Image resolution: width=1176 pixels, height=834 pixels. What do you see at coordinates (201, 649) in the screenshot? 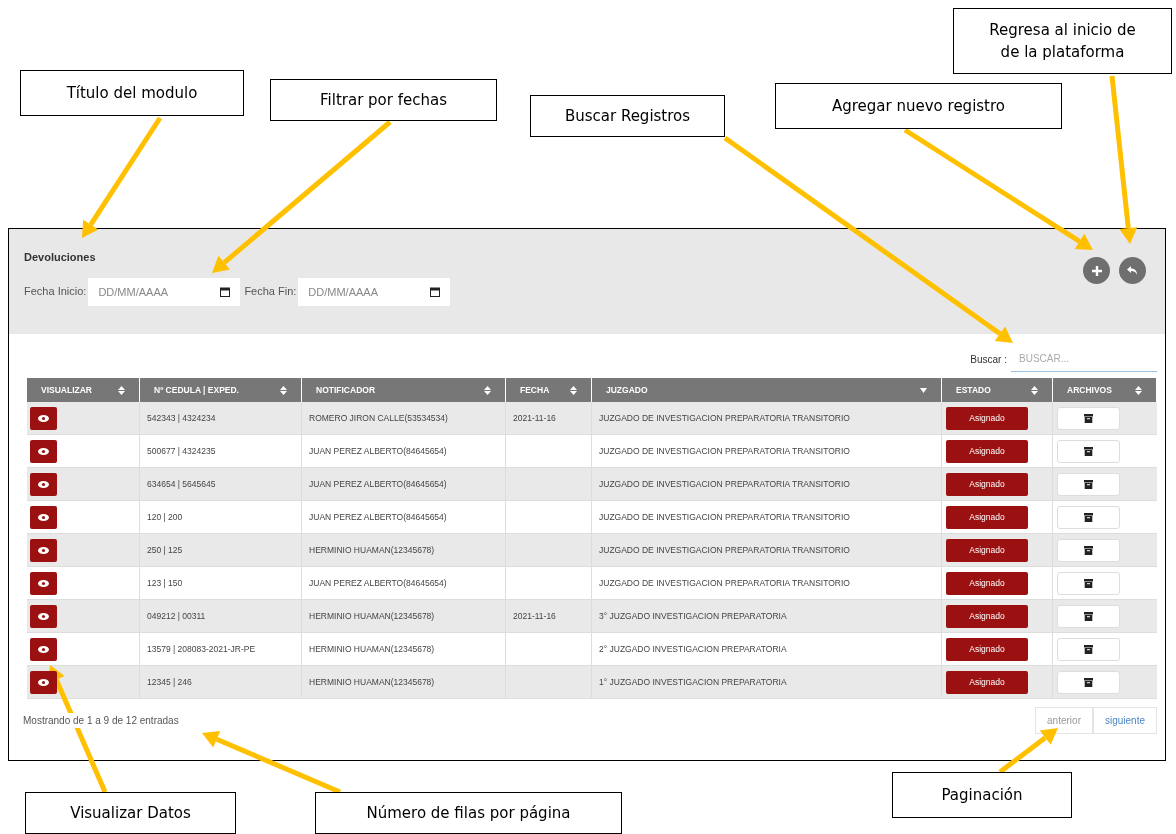
I see `table-cell: 13579 | 208083-2021-JR-PE` at bounding box center [201, 649].